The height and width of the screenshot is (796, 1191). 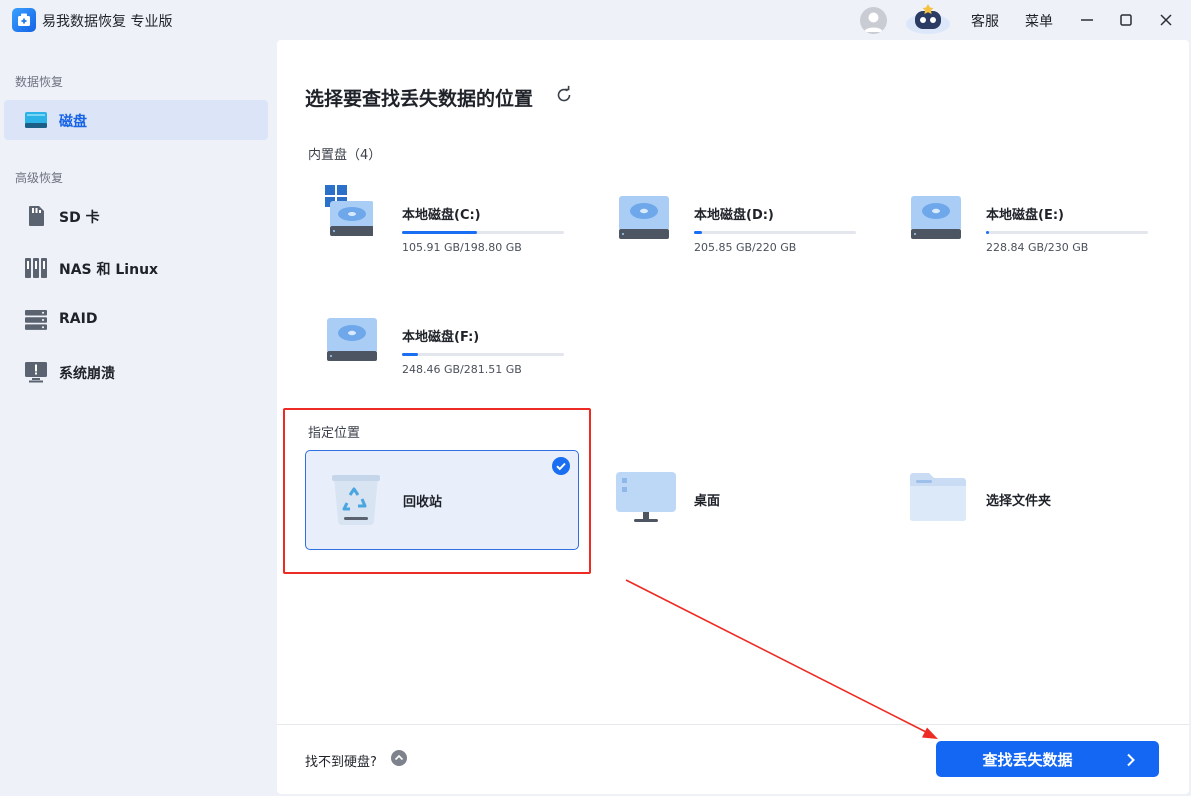 I want to click on user-avatar-icon, so click(x=873, y=20).